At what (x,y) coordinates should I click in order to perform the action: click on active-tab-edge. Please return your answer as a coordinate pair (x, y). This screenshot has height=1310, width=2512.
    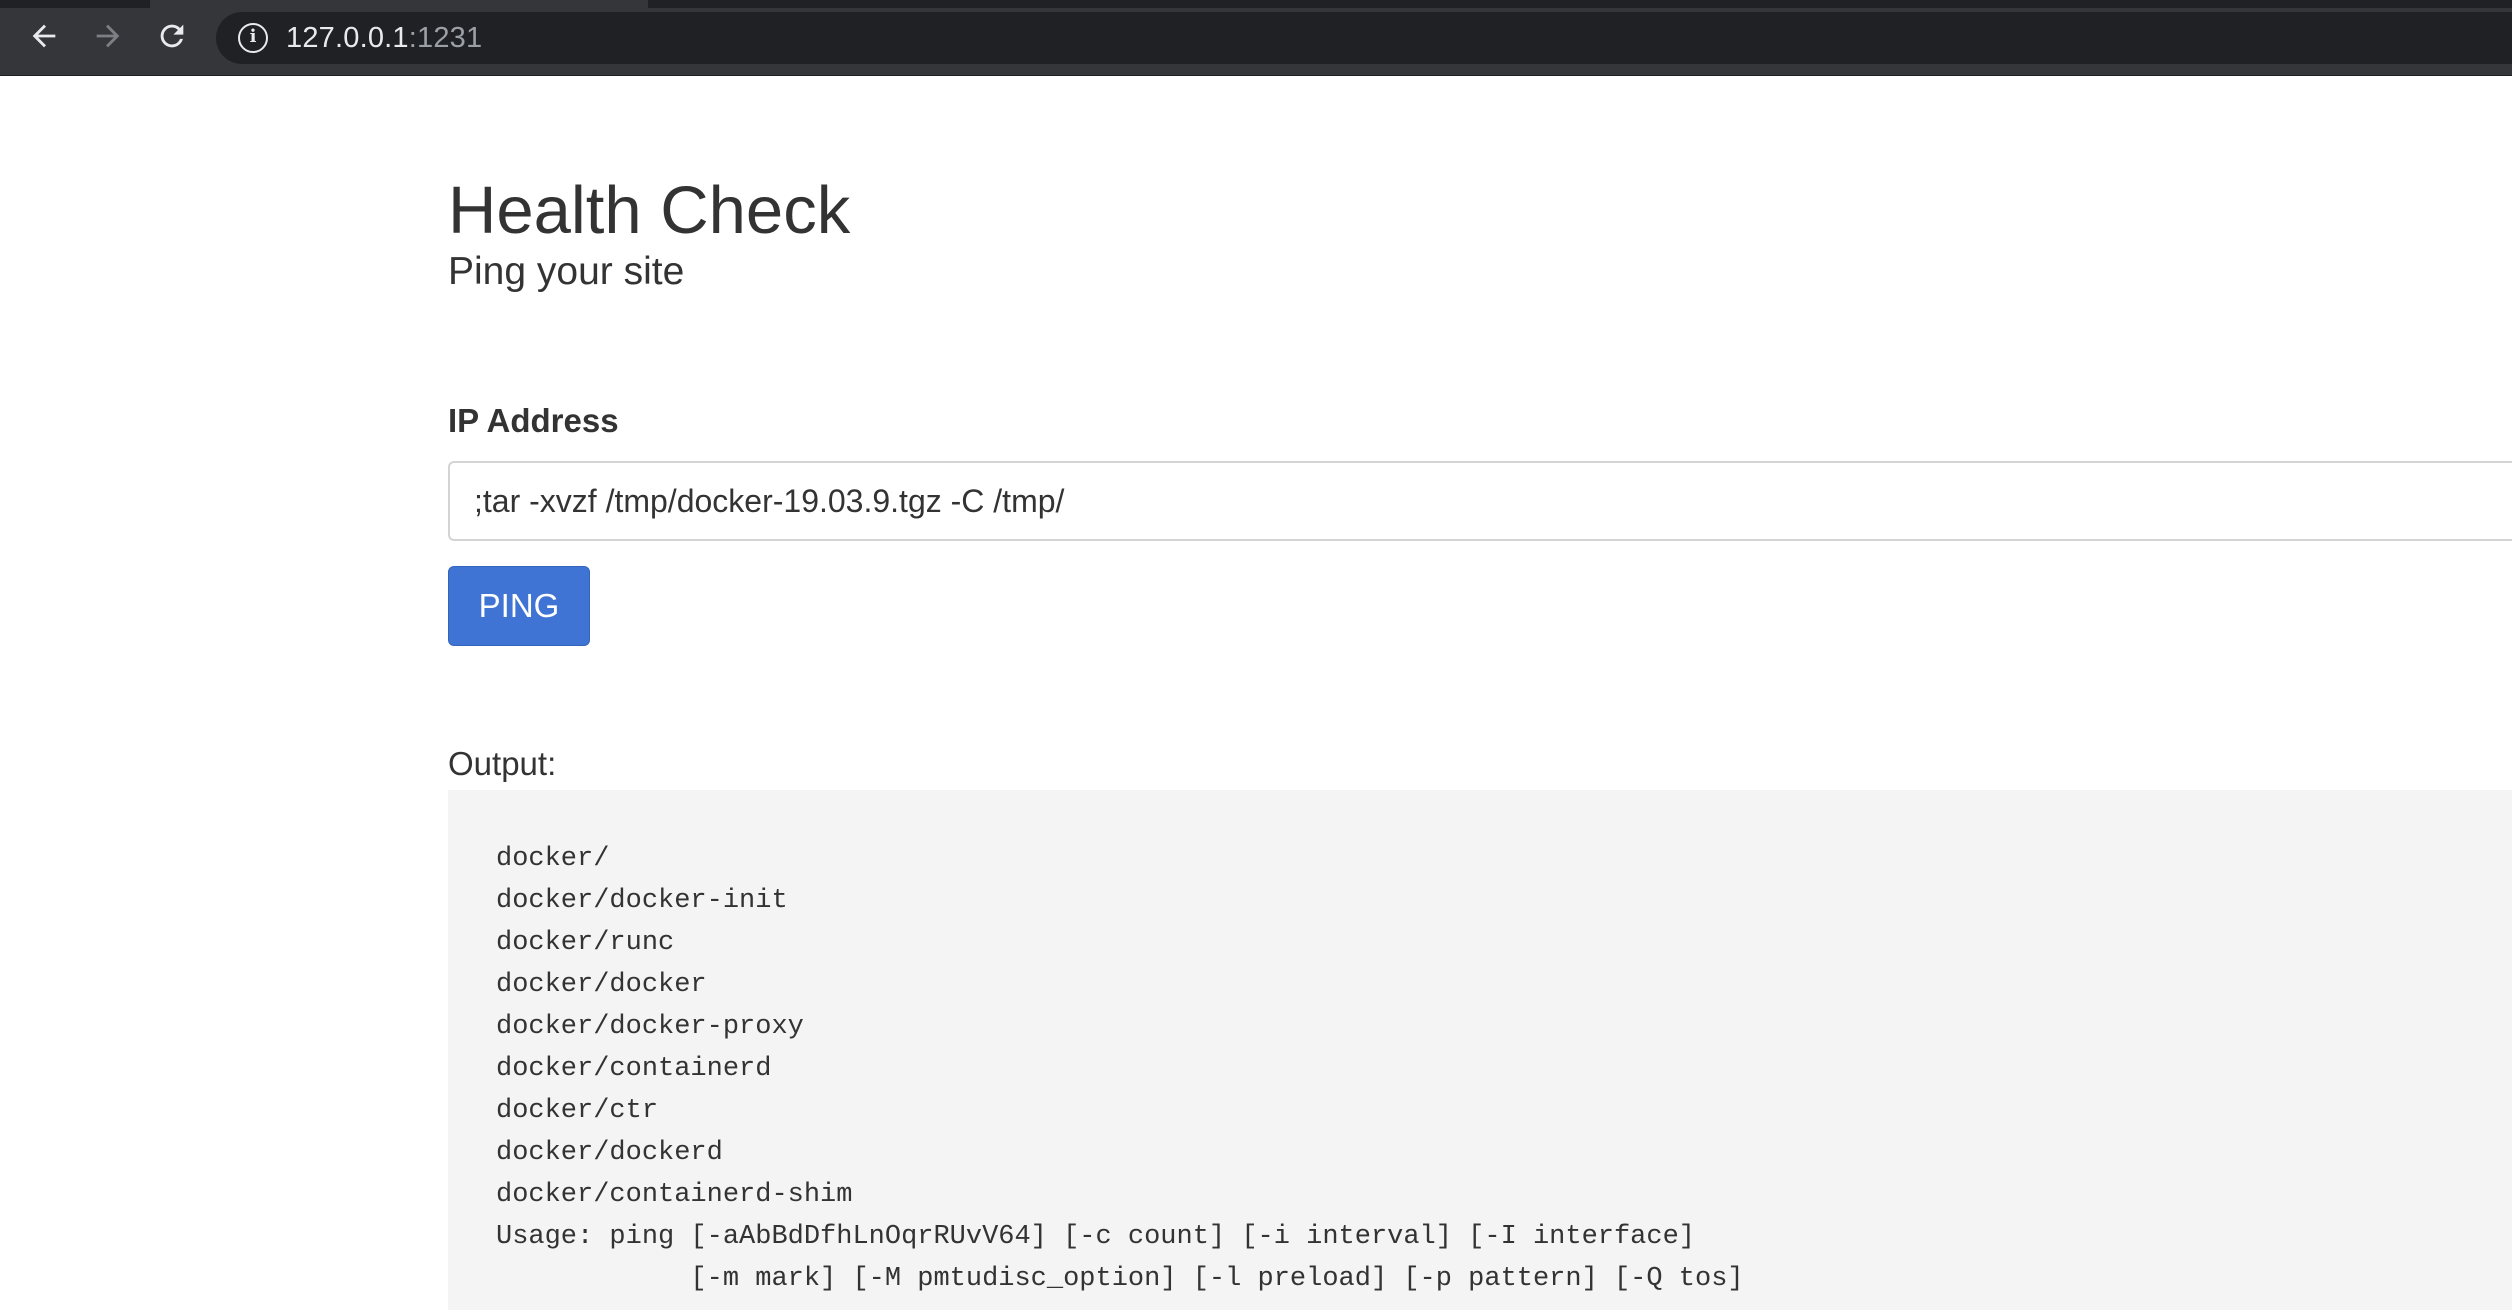
    Looking at the image, I should click on (399, 4).